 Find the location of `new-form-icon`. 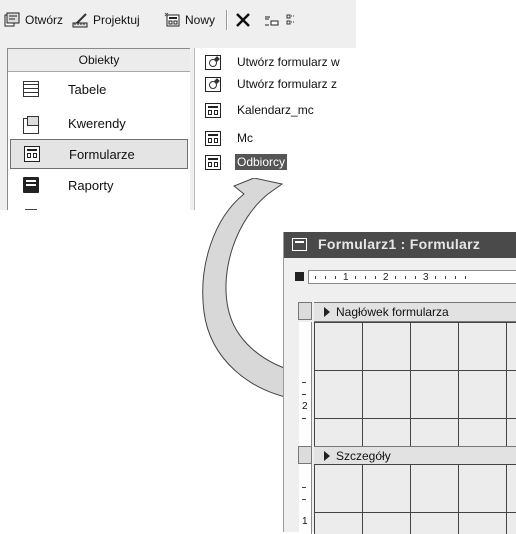

new-form-icon is located at coordinates (173, 20).